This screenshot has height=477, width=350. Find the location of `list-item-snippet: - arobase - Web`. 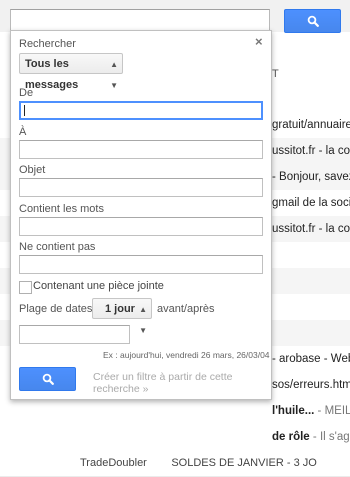

list-item-snippet: - arobase - Web is located at coordinates (311, 359).